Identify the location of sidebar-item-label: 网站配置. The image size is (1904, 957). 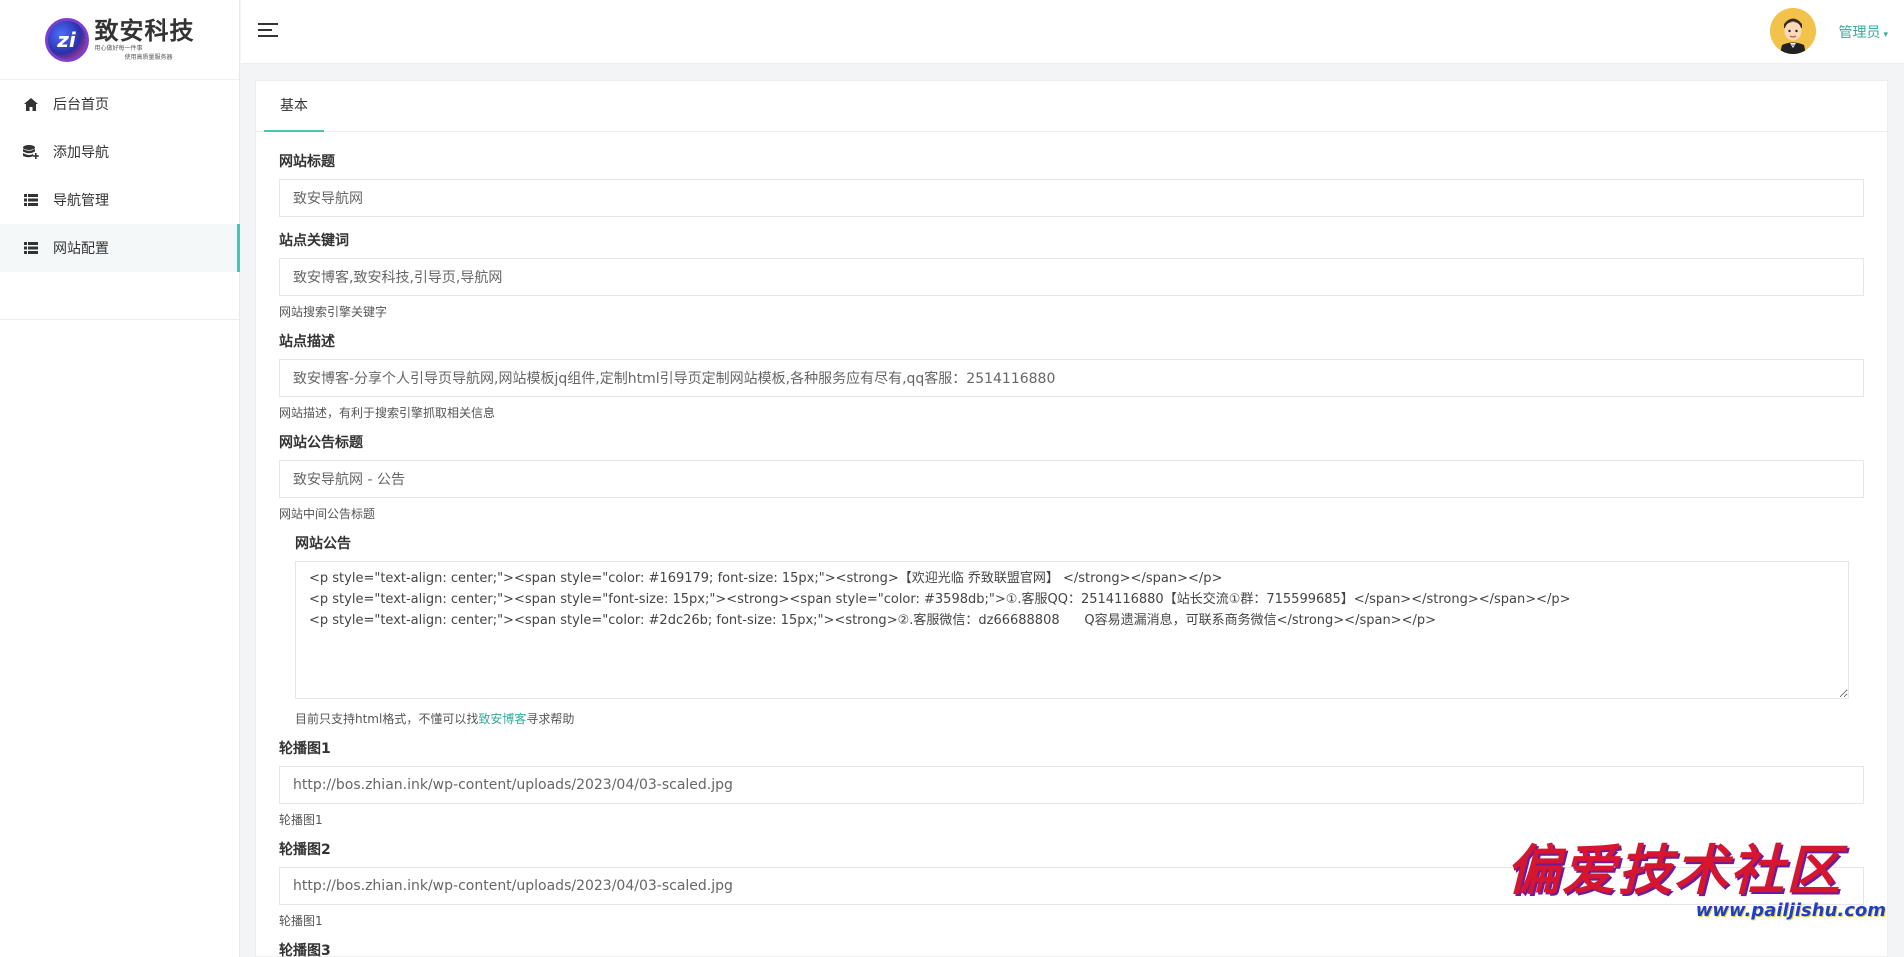
(81, 249).